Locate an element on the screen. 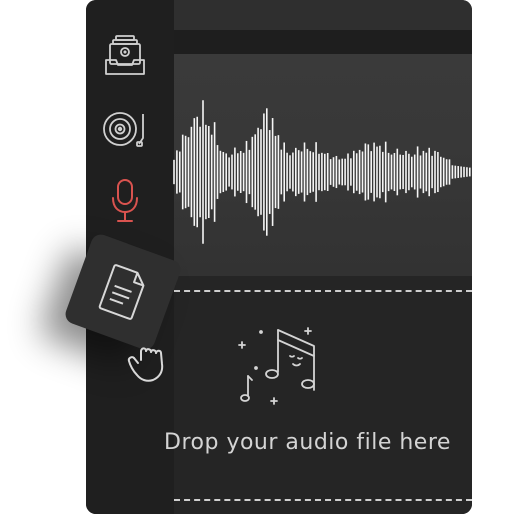  drop-zone-bottom-border is located at coordinates (323, 500).